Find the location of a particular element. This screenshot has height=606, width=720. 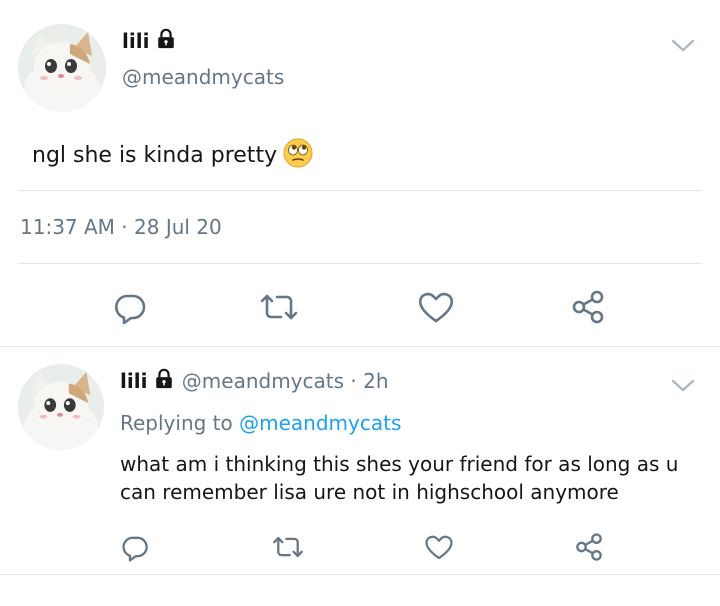

tweet-text-content: ngl she is kinda pretty is located at coordinates (155, 155).